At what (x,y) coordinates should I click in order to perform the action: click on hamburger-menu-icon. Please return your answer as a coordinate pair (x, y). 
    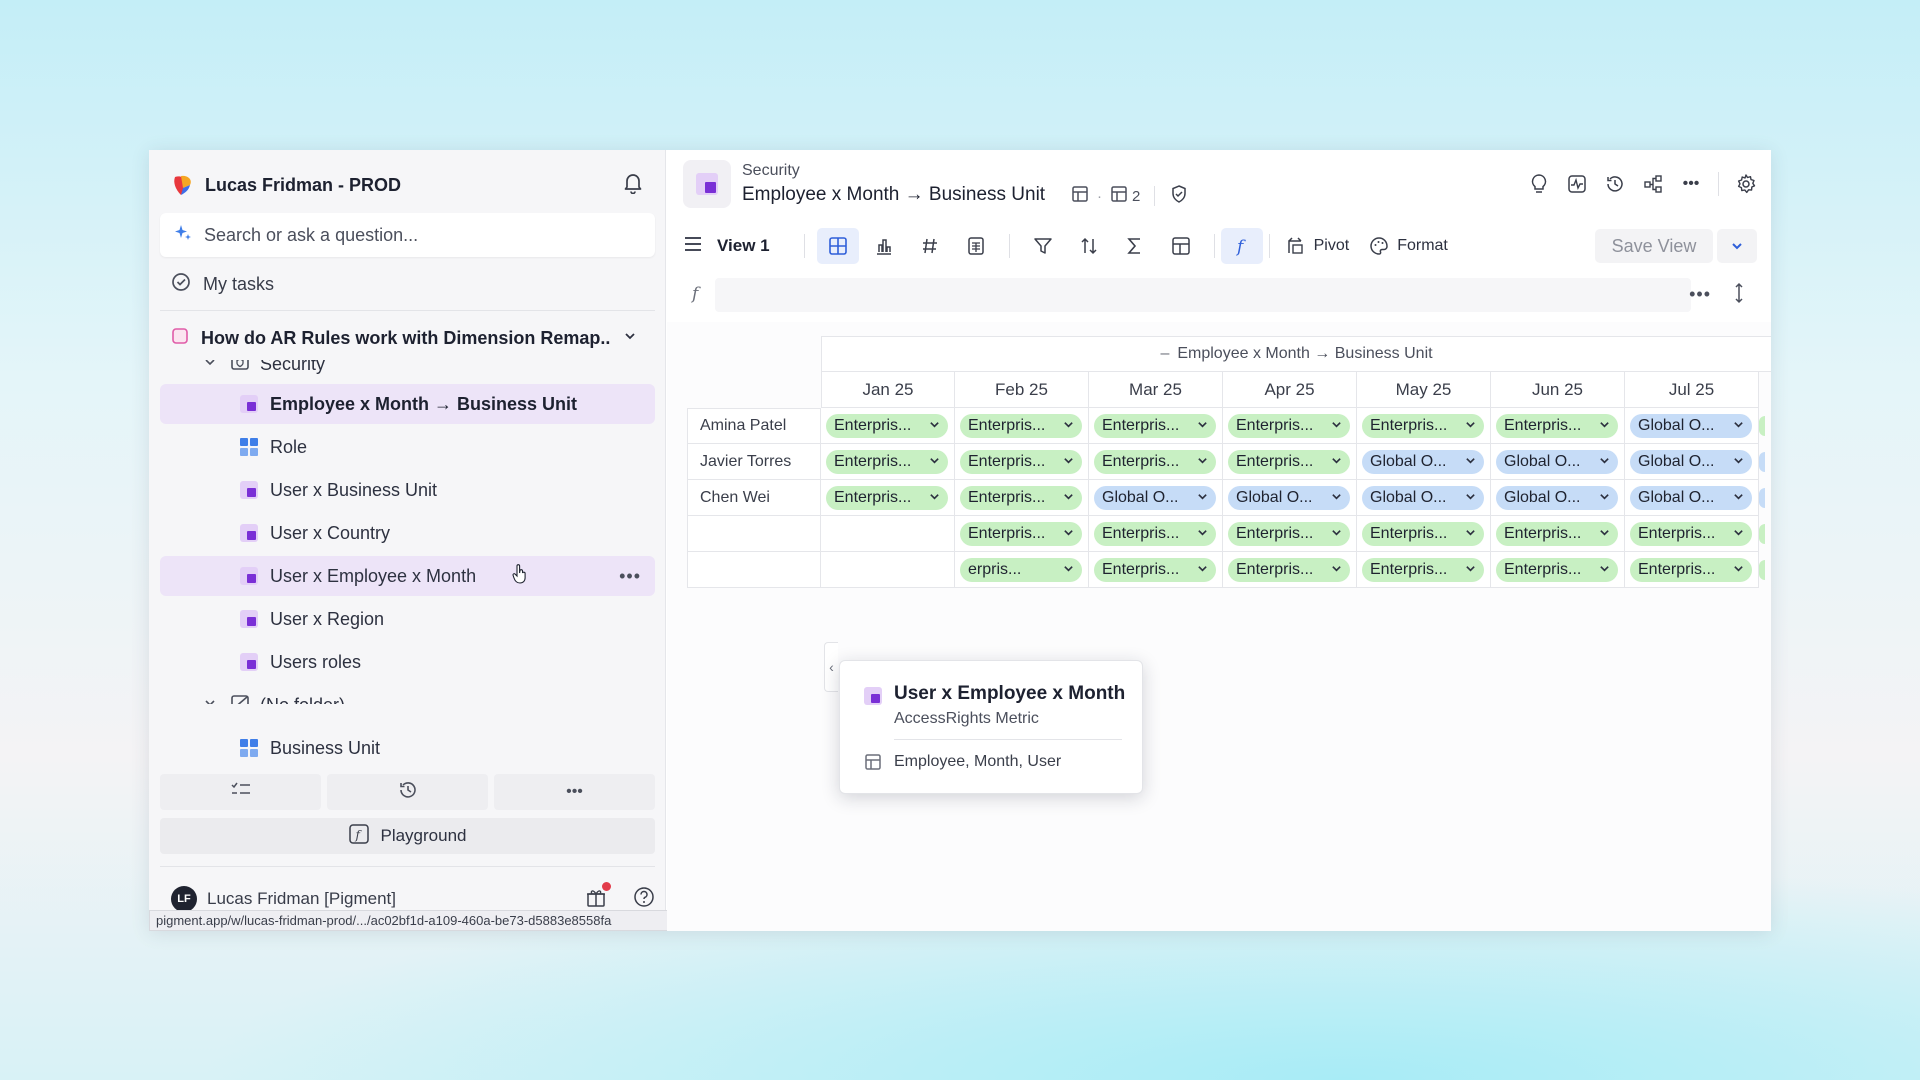
    Looking at the image, I should click on (693, 246).